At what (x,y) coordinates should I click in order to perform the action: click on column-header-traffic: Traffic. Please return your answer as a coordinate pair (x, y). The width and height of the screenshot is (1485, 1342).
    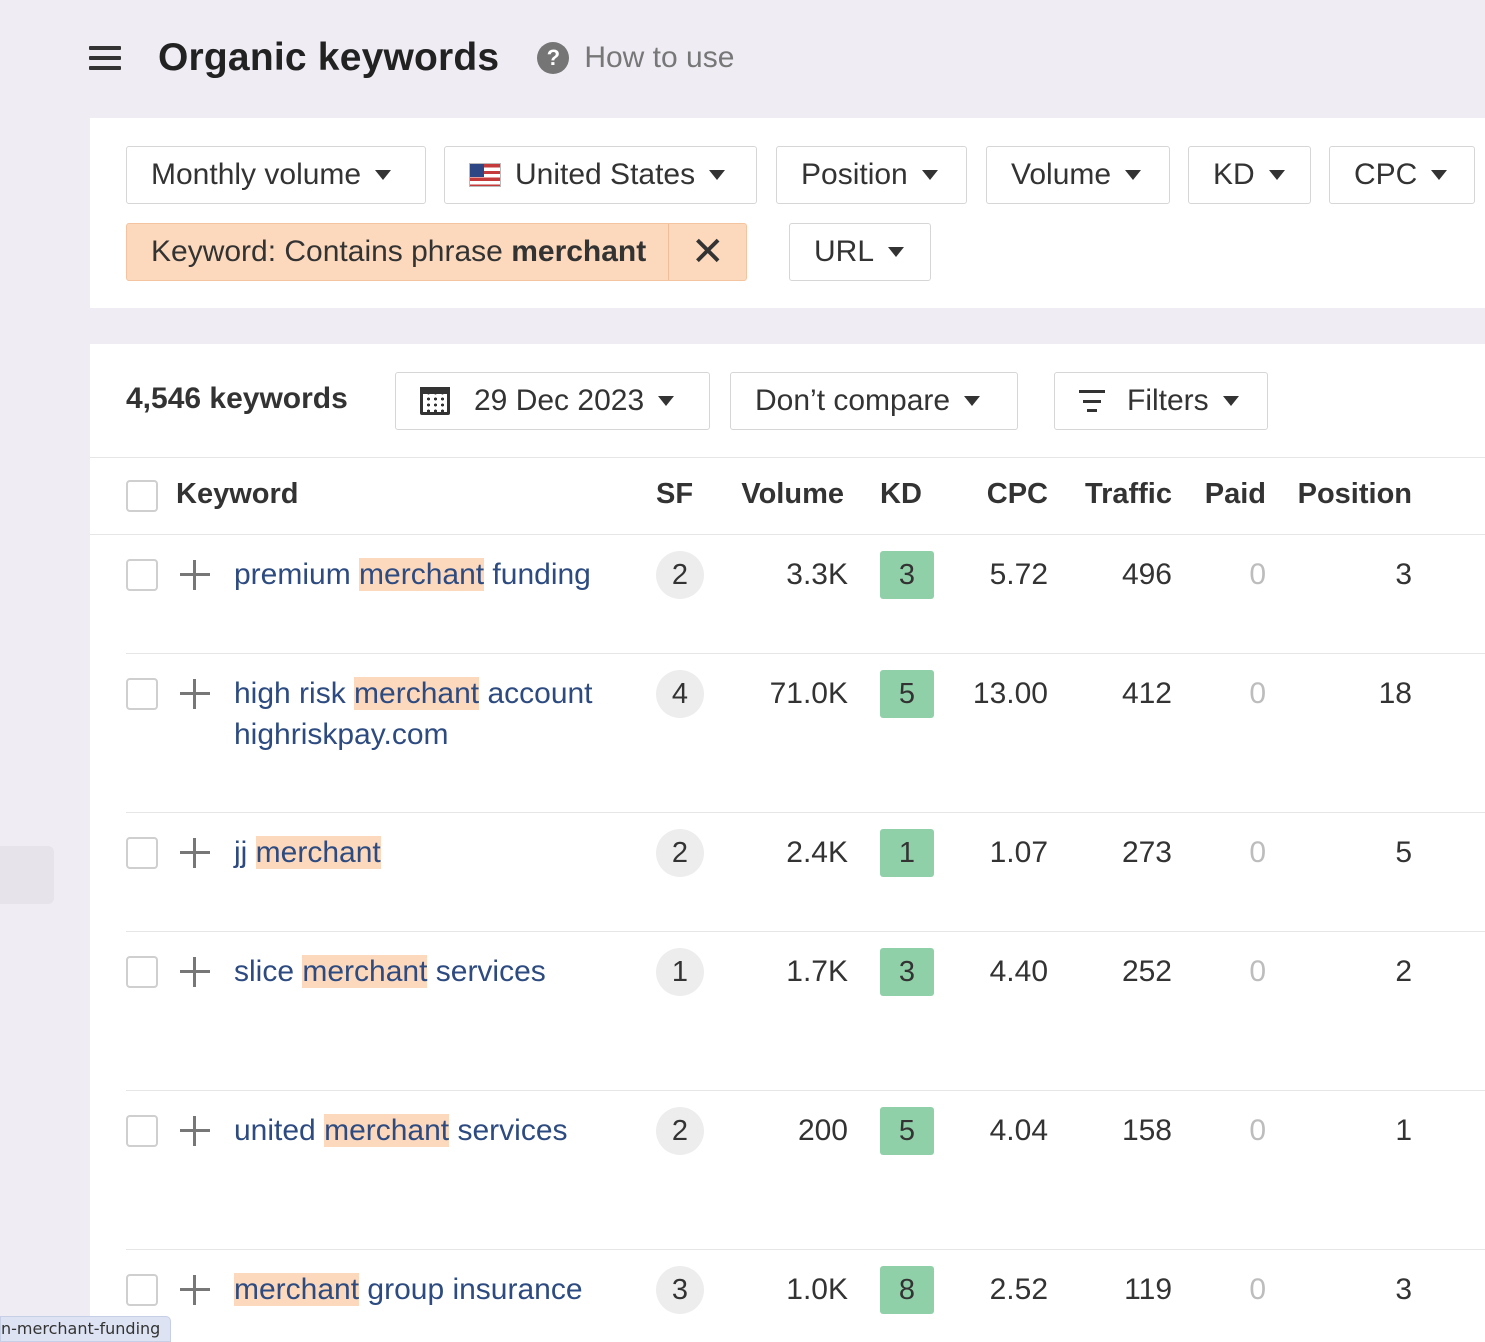
    Looking at the image, I should click on (1121, 494).